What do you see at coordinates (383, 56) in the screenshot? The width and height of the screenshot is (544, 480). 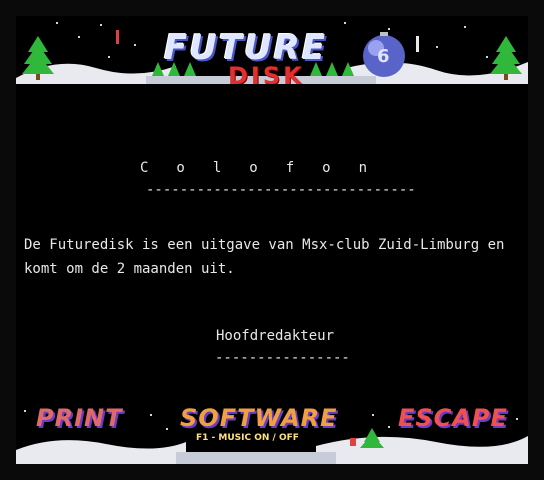 I see `issue-badge: 6` at bounding box center [383, 56].